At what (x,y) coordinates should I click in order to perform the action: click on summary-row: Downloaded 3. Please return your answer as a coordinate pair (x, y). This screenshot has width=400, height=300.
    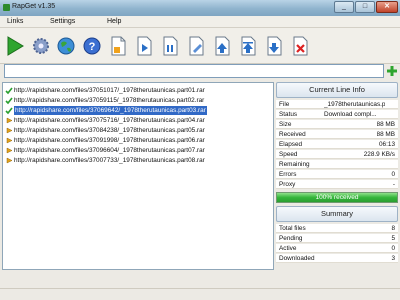
    Looking at the image, I should click on (337, 258).